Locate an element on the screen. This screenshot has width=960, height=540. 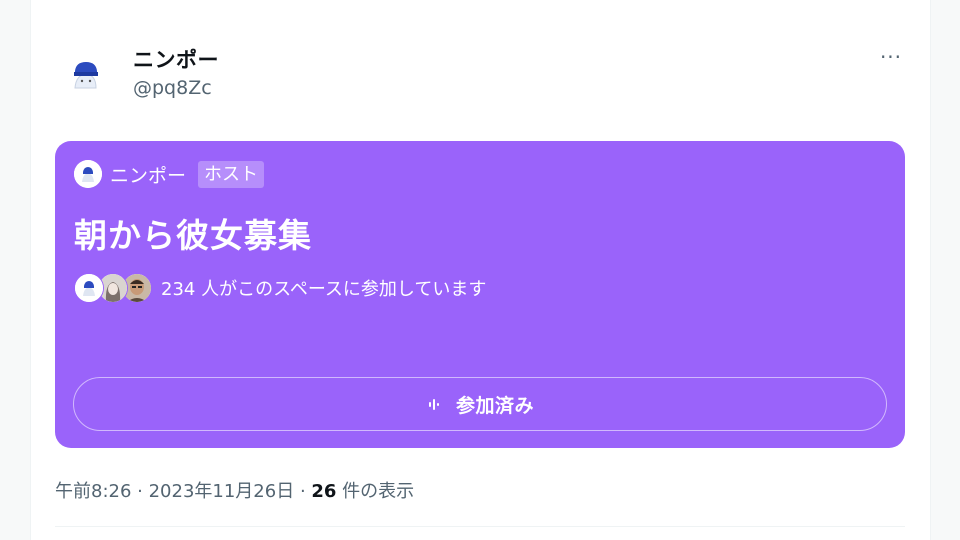
participant-avatar-illustration is located at coordinates (89, 288).